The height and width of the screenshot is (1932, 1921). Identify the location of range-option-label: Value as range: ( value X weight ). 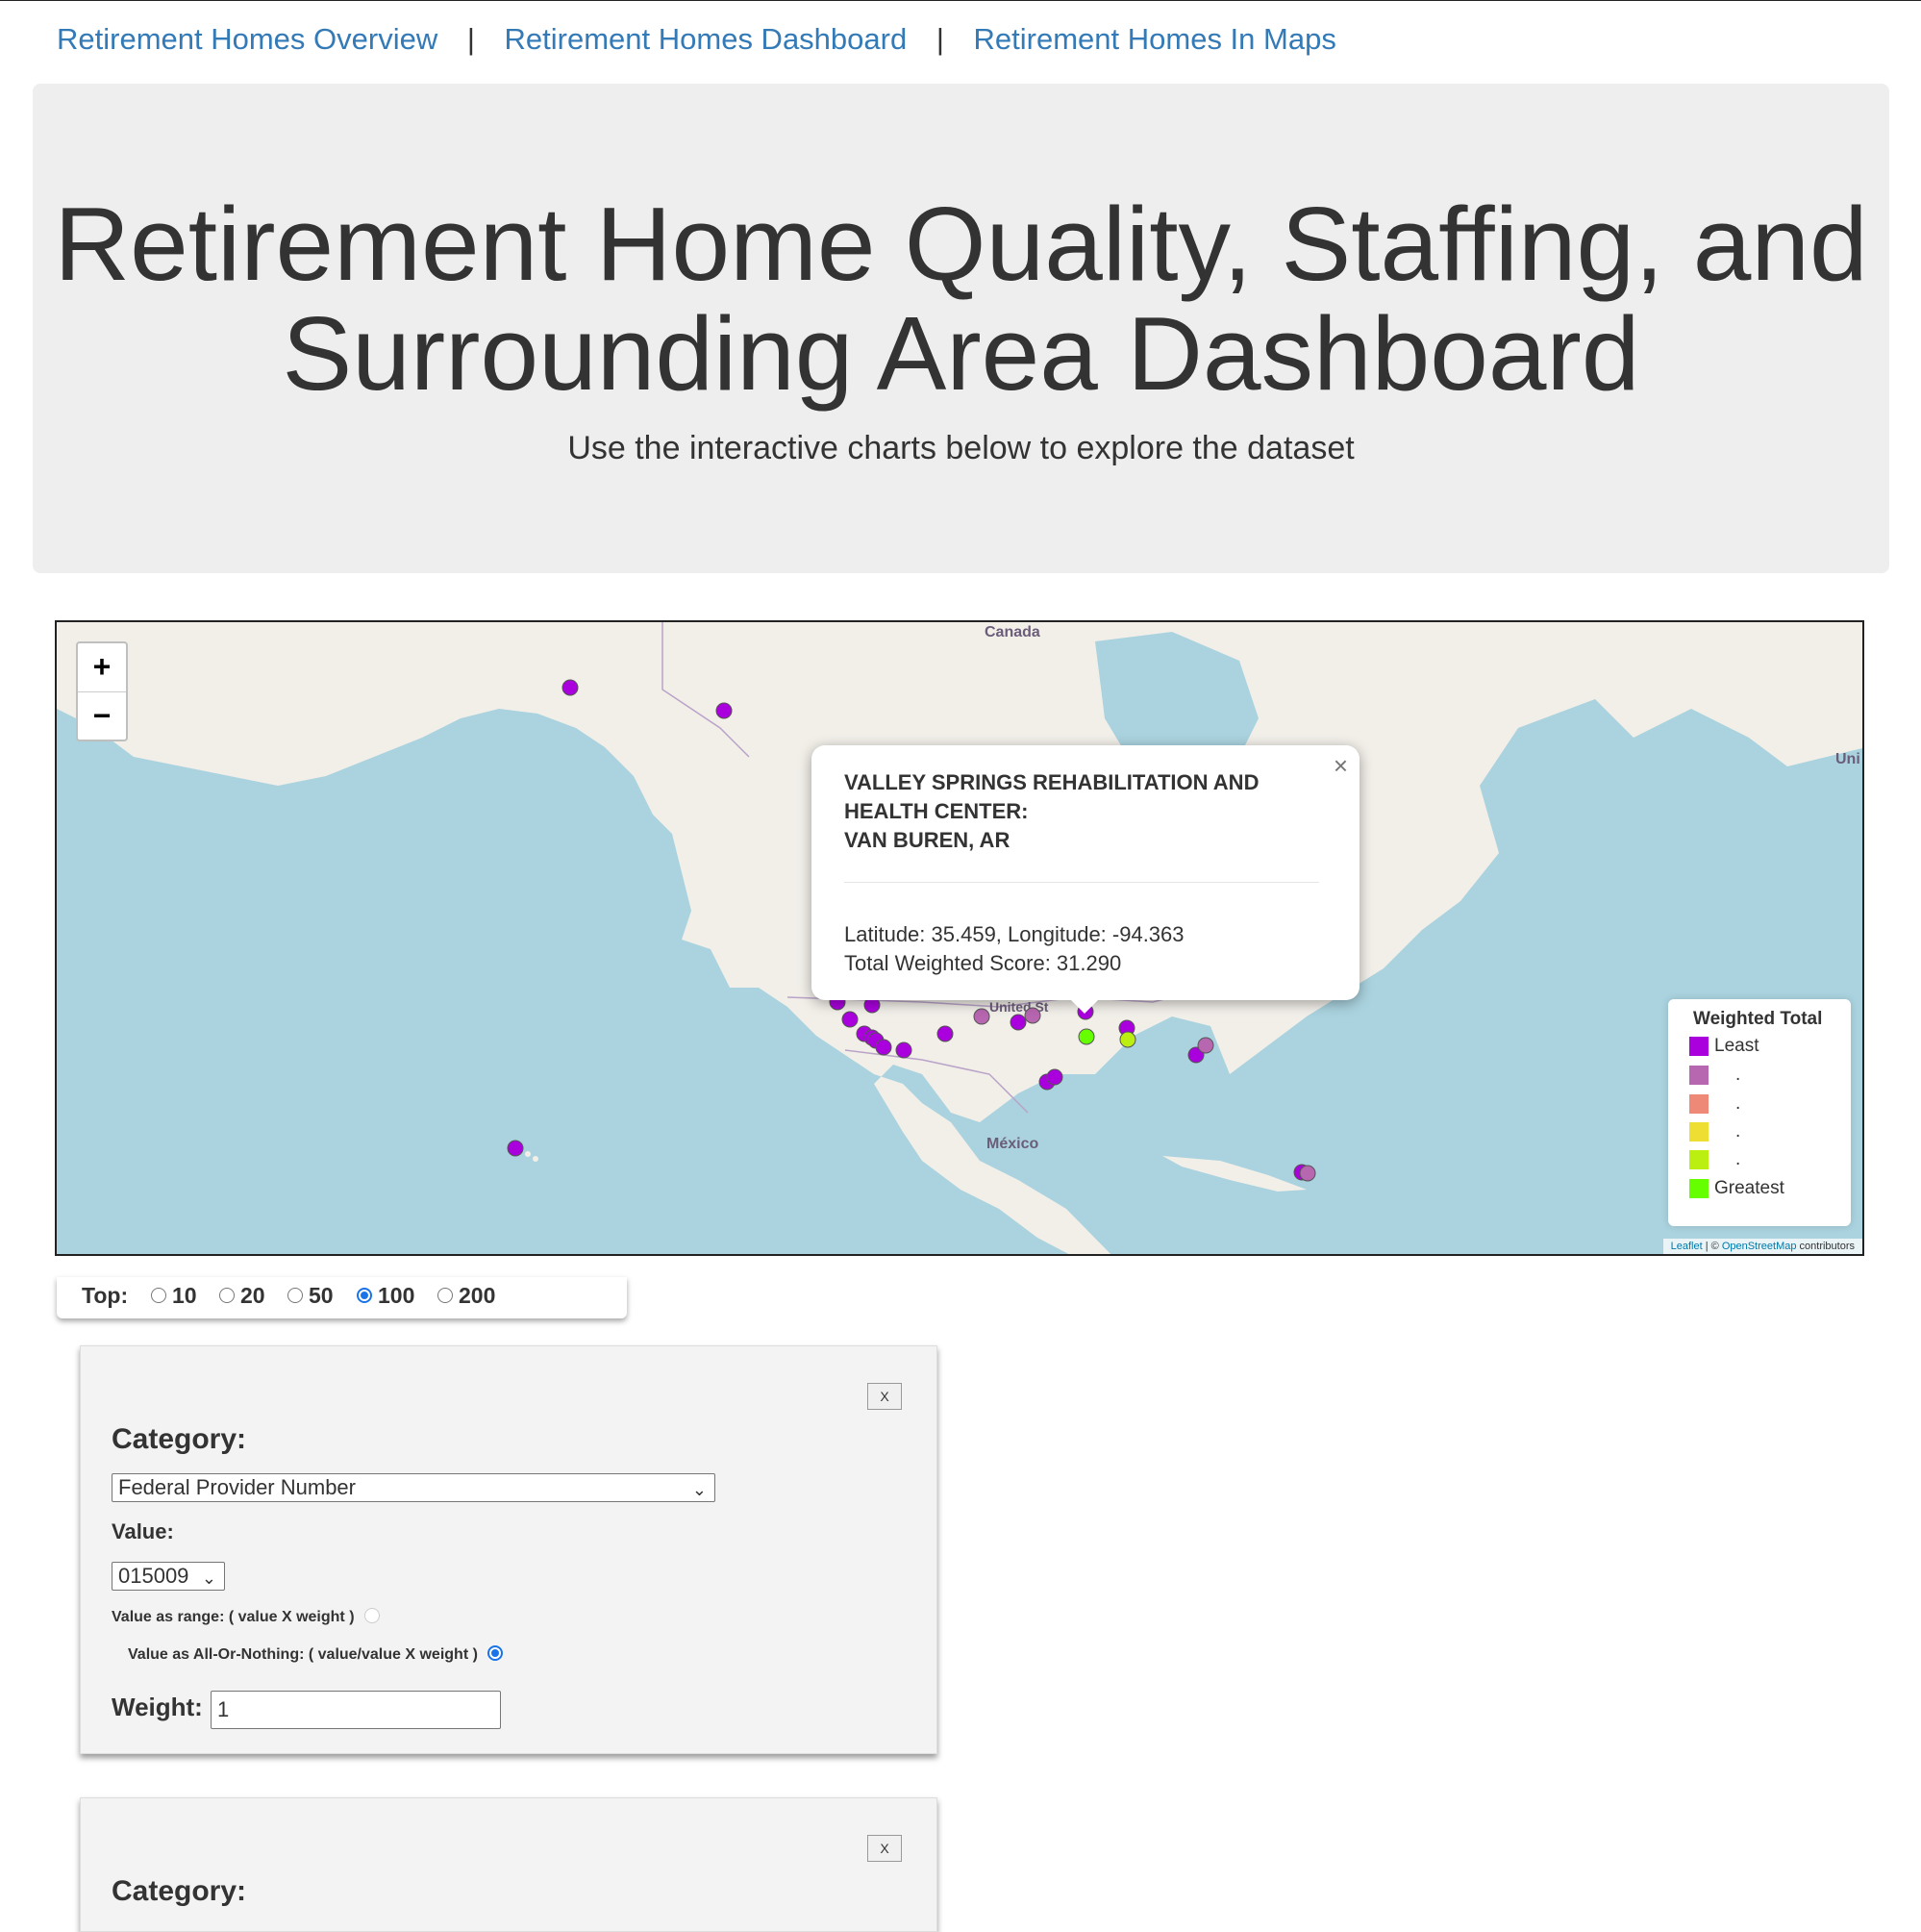
(233, 1617).